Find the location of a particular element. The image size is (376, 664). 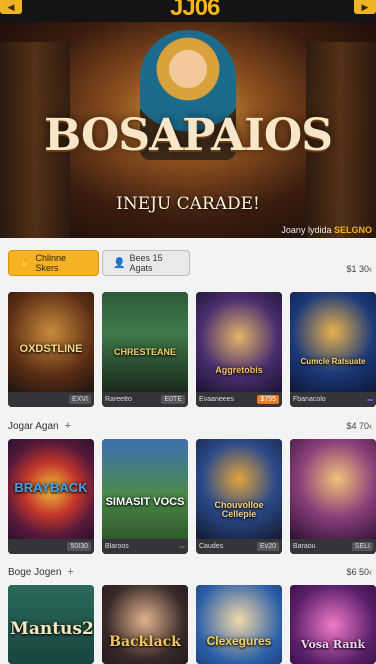

game-card: Vosa Rank is located at coordinates (333, 624).